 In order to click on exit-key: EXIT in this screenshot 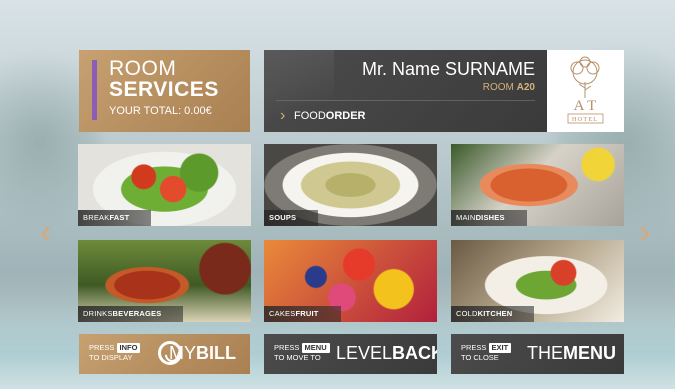, I will do `click(500, 348)`.